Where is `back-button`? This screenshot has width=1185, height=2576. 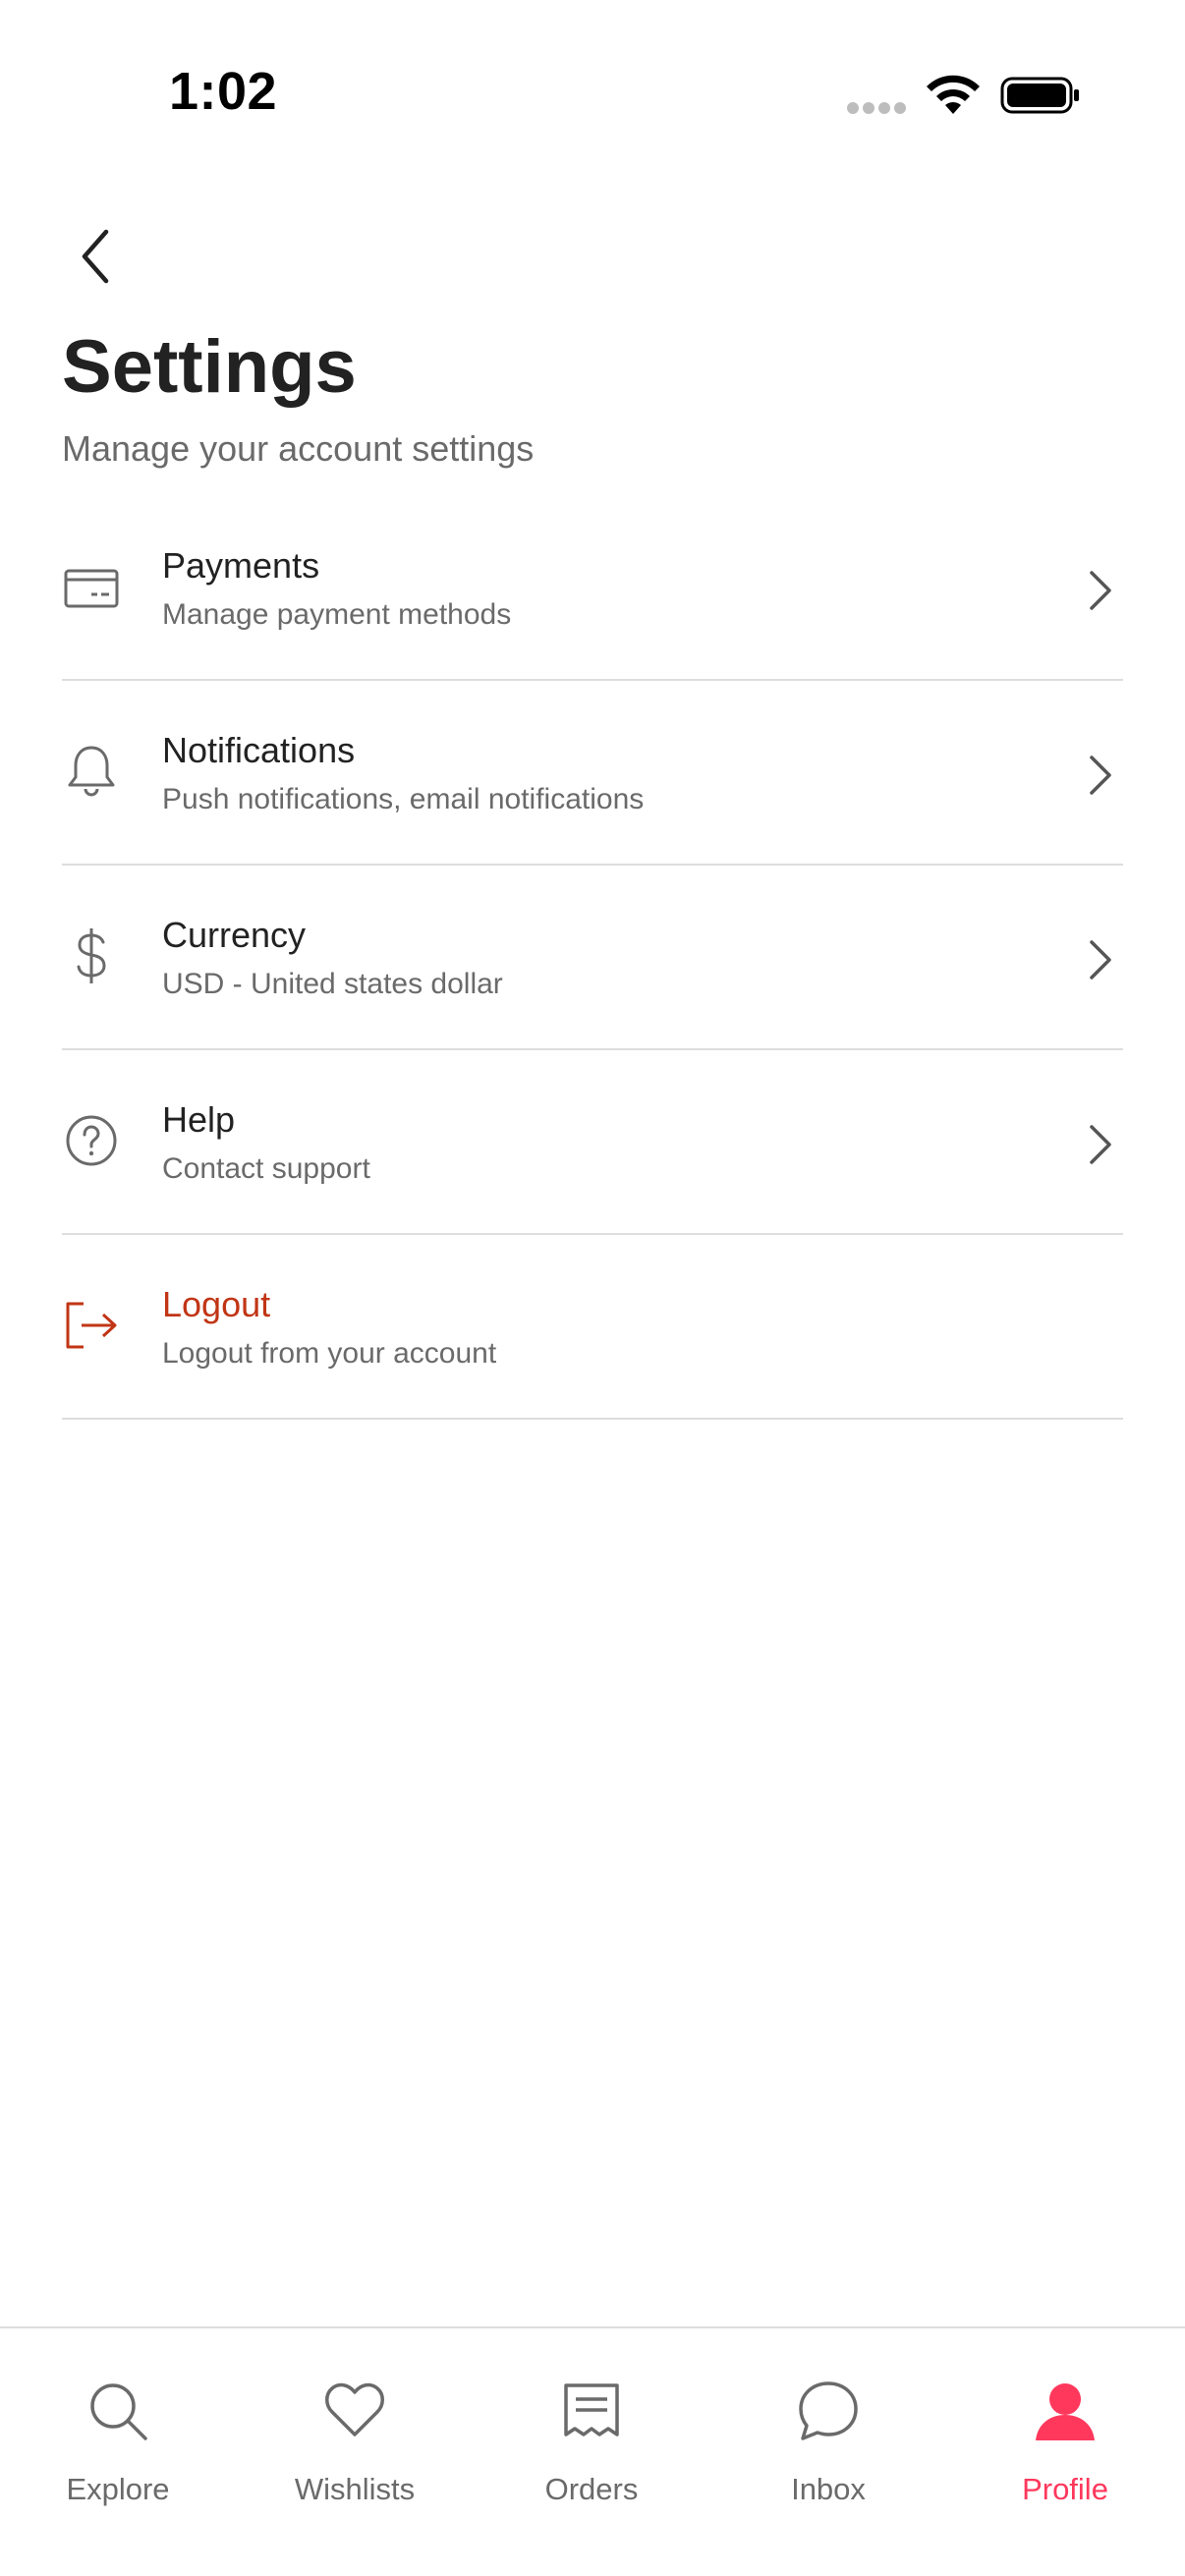 back-button is located at coordinates (98, 256).